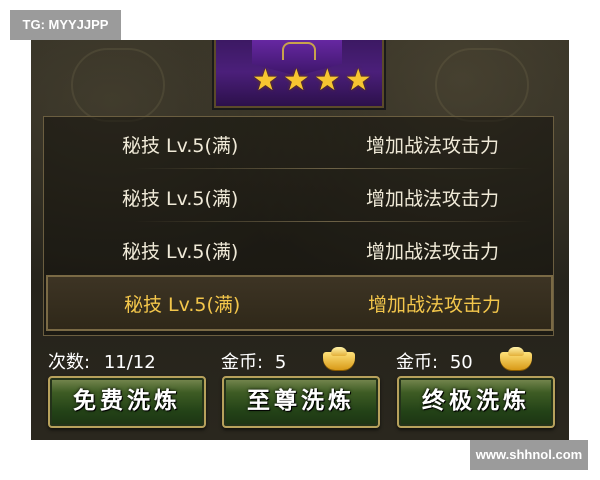 This screenshot has width=600, height=480. I want to click on free-count-label: 次数:, so click(69, 362).